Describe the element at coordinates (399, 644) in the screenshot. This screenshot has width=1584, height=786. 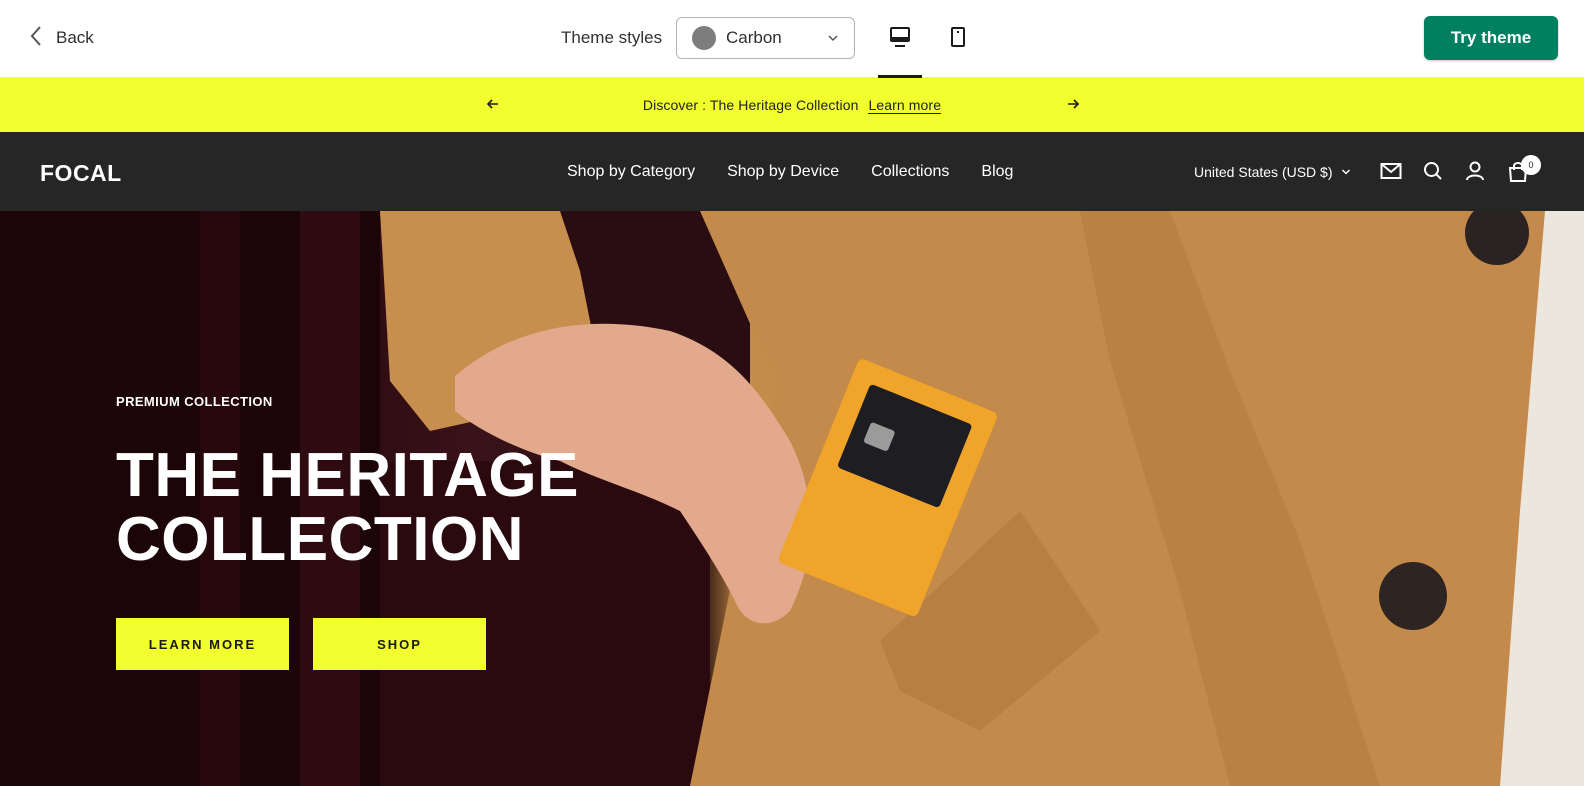
I see `shop-button: SHOP` at that location.